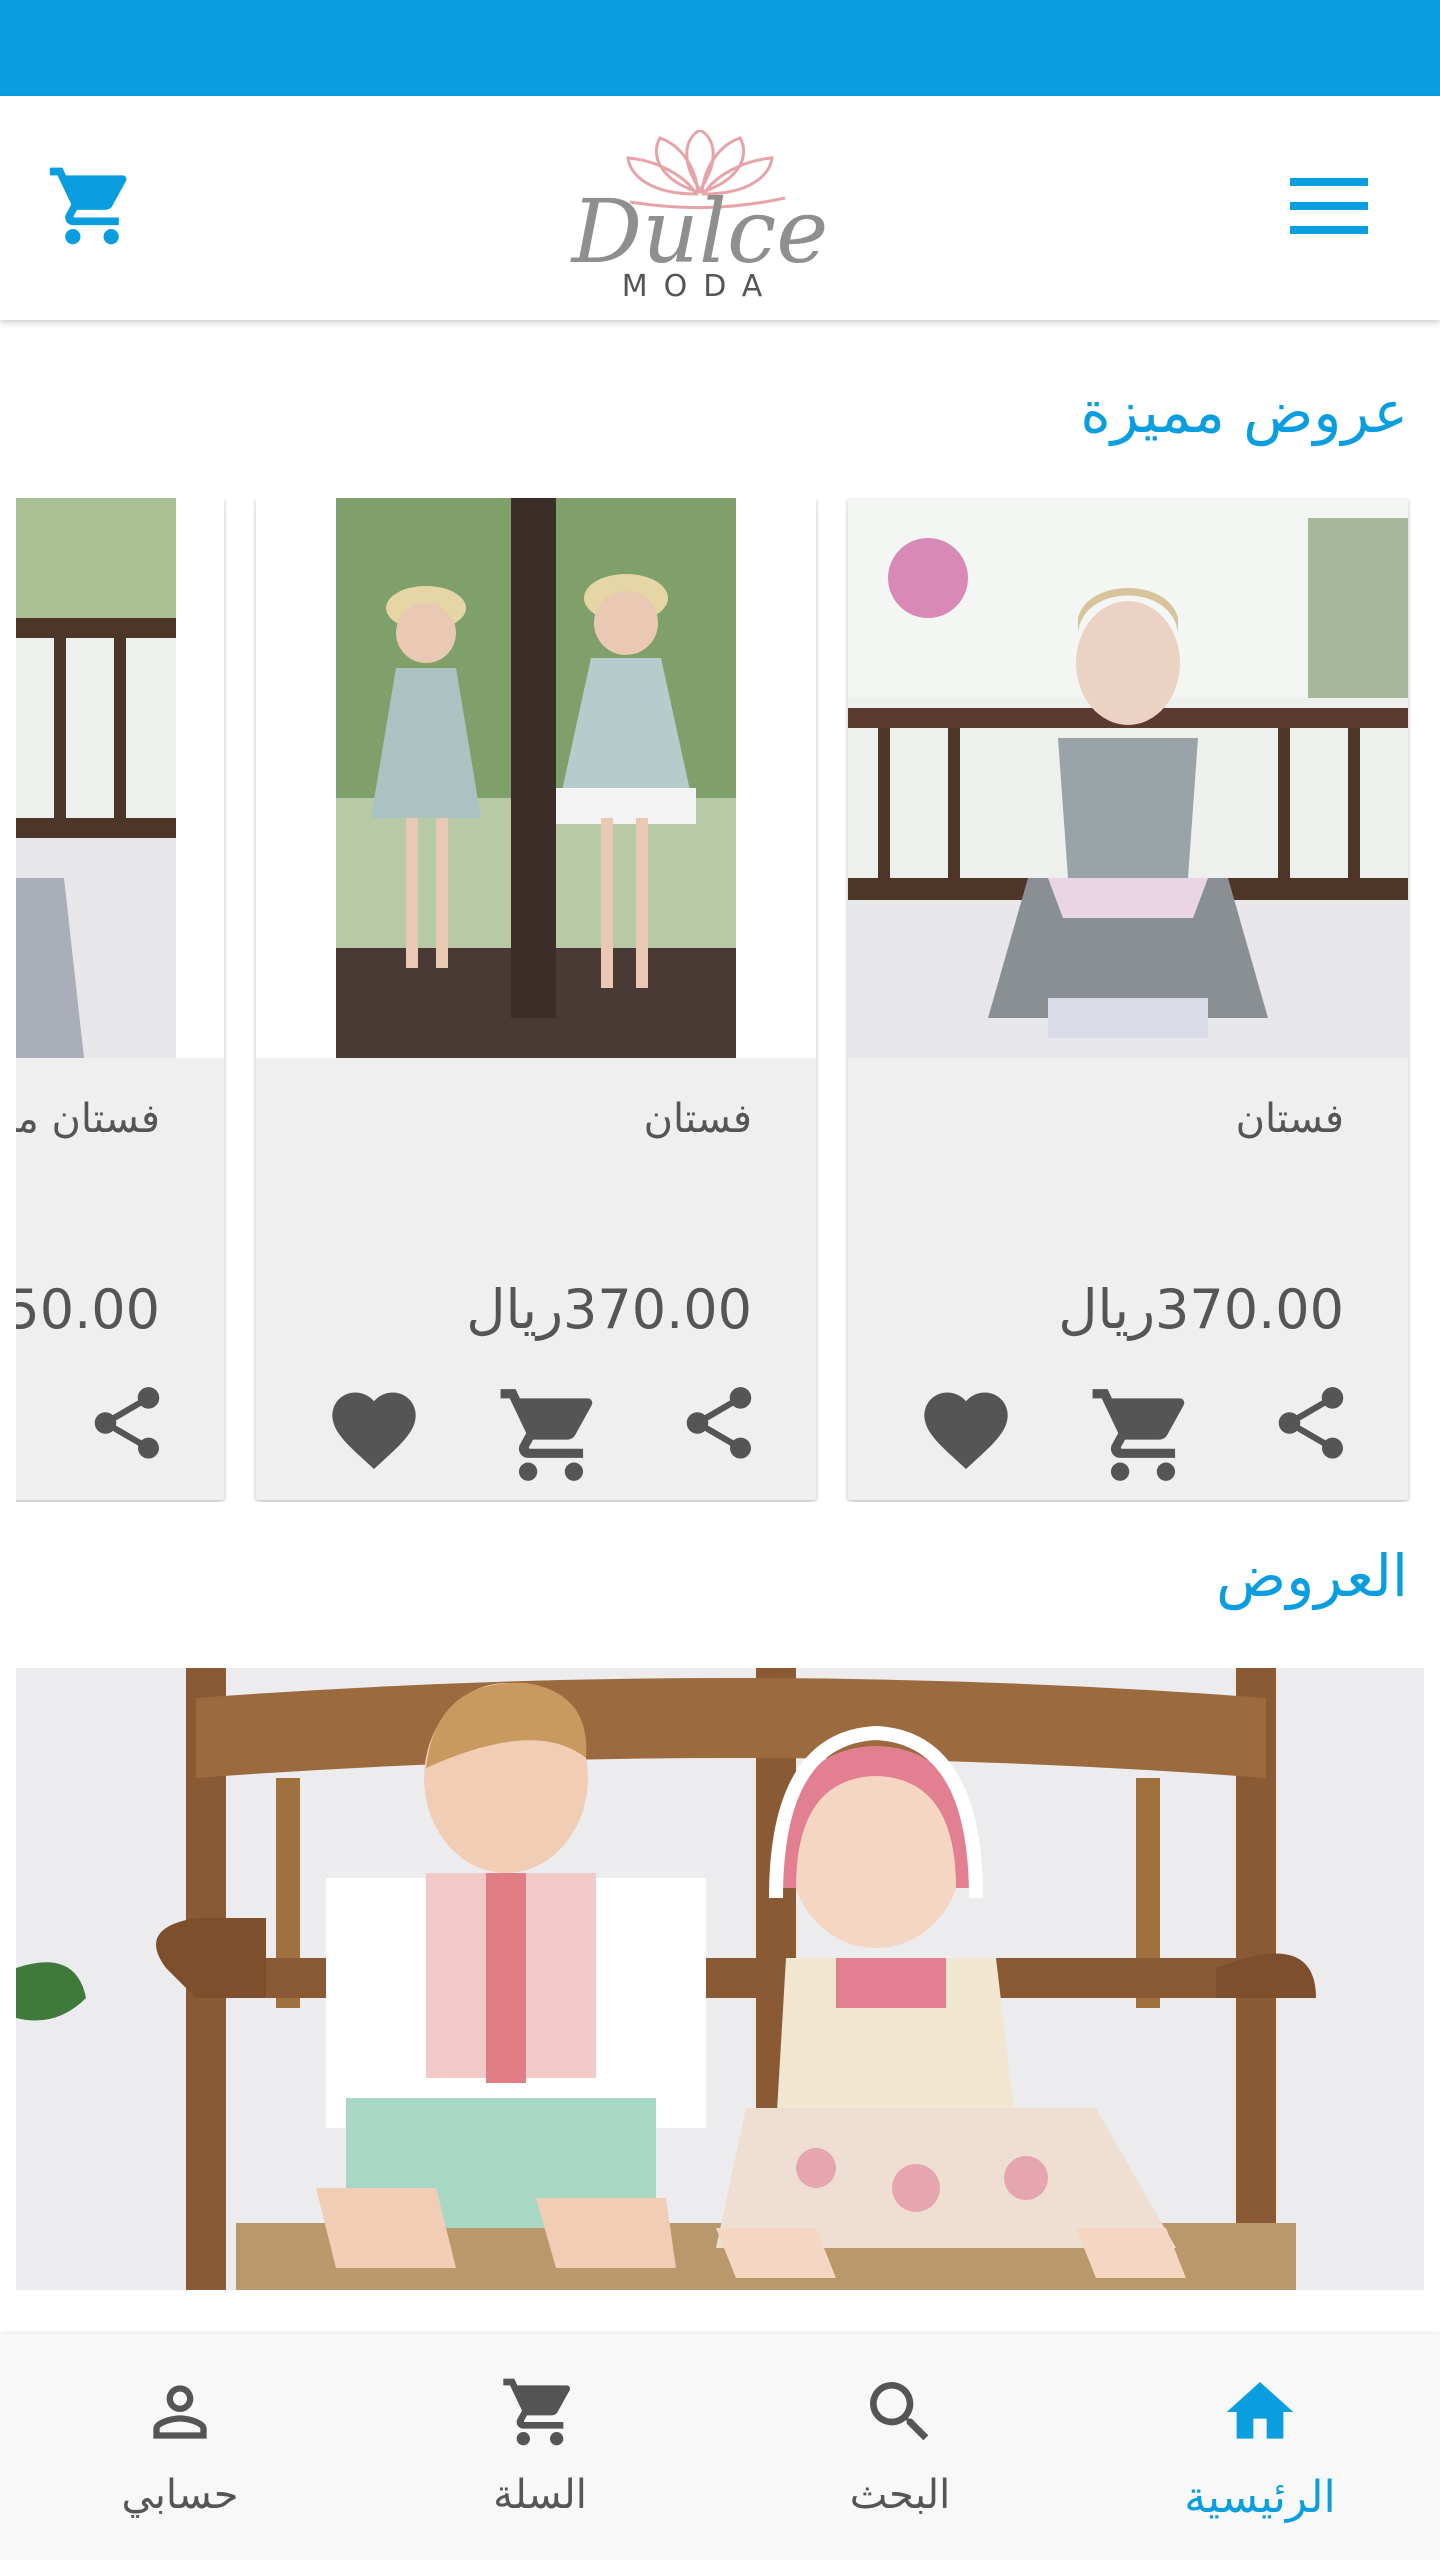 The image size is (1440, 2560). What do you see at coordinates (699, 231) in the screenshot?
I see `logo-text: Dulce` at bounding box center [699, 231].